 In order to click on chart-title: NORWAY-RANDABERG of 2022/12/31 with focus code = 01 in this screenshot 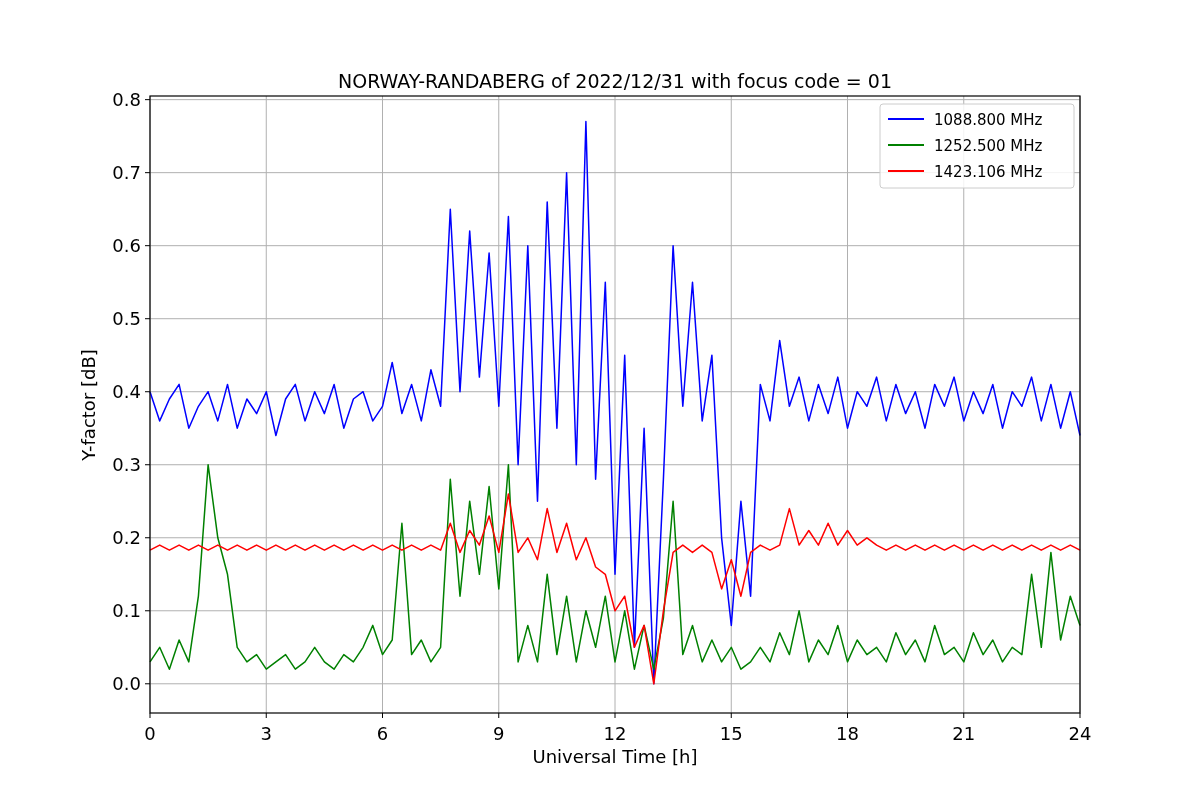, I will do `click(615, 81)`.